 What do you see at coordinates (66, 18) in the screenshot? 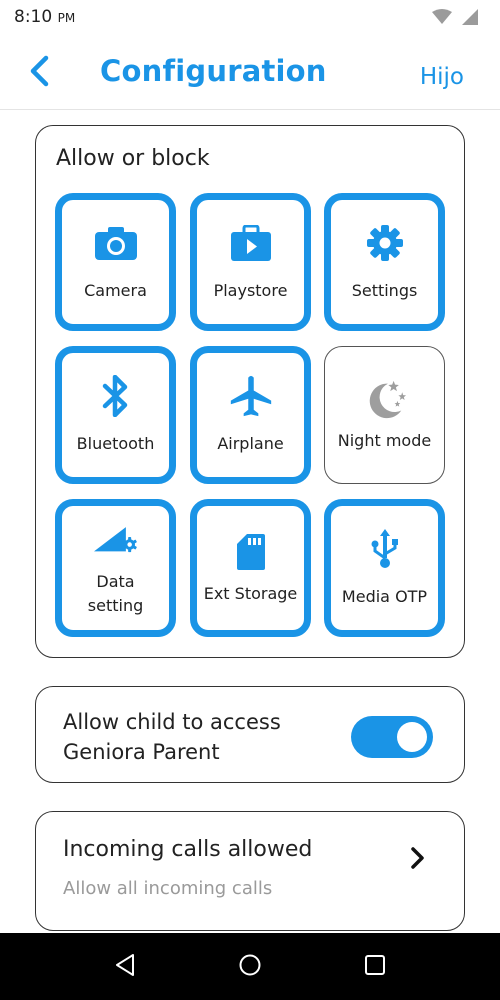
I see `status-ampm: PM` at bounding box center [66, 18].